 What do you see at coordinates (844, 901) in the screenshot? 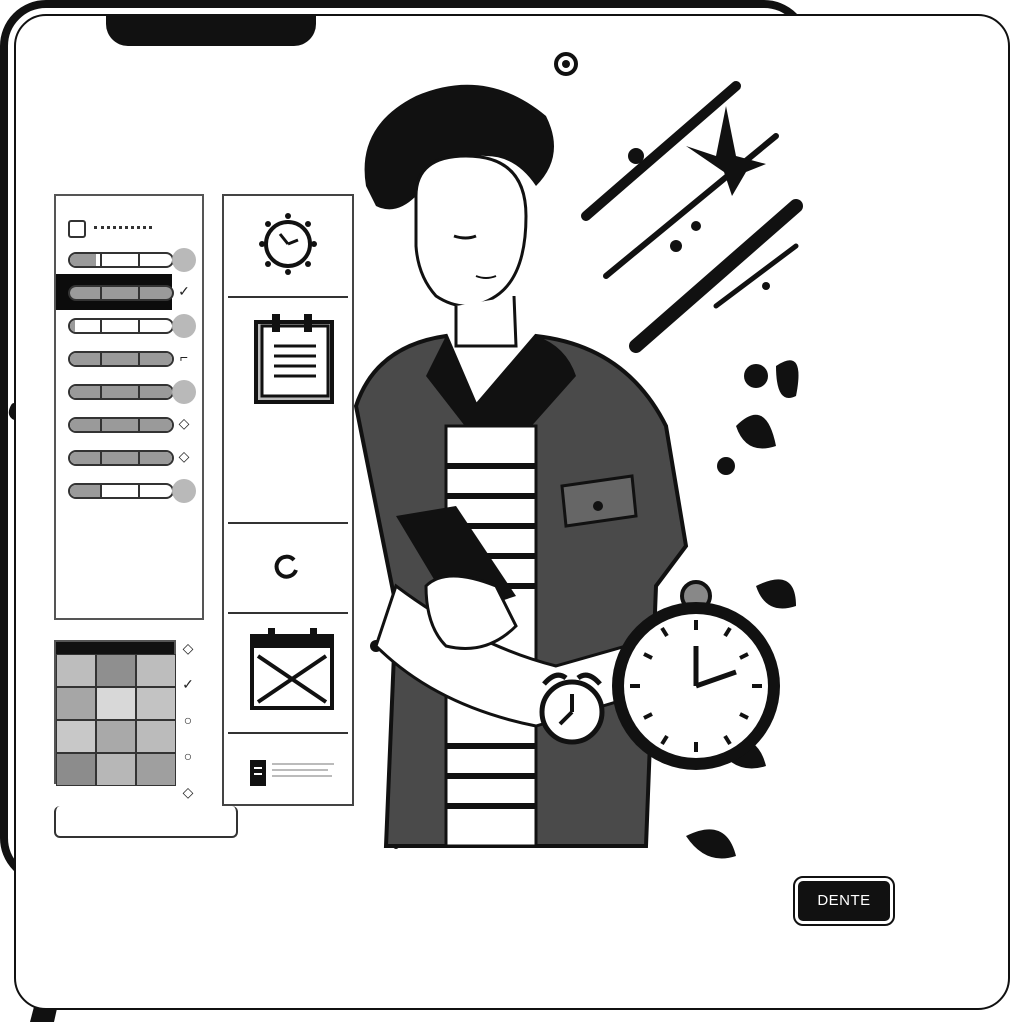
I see `dente-label: DENTE` at bounding box center [844, 901].